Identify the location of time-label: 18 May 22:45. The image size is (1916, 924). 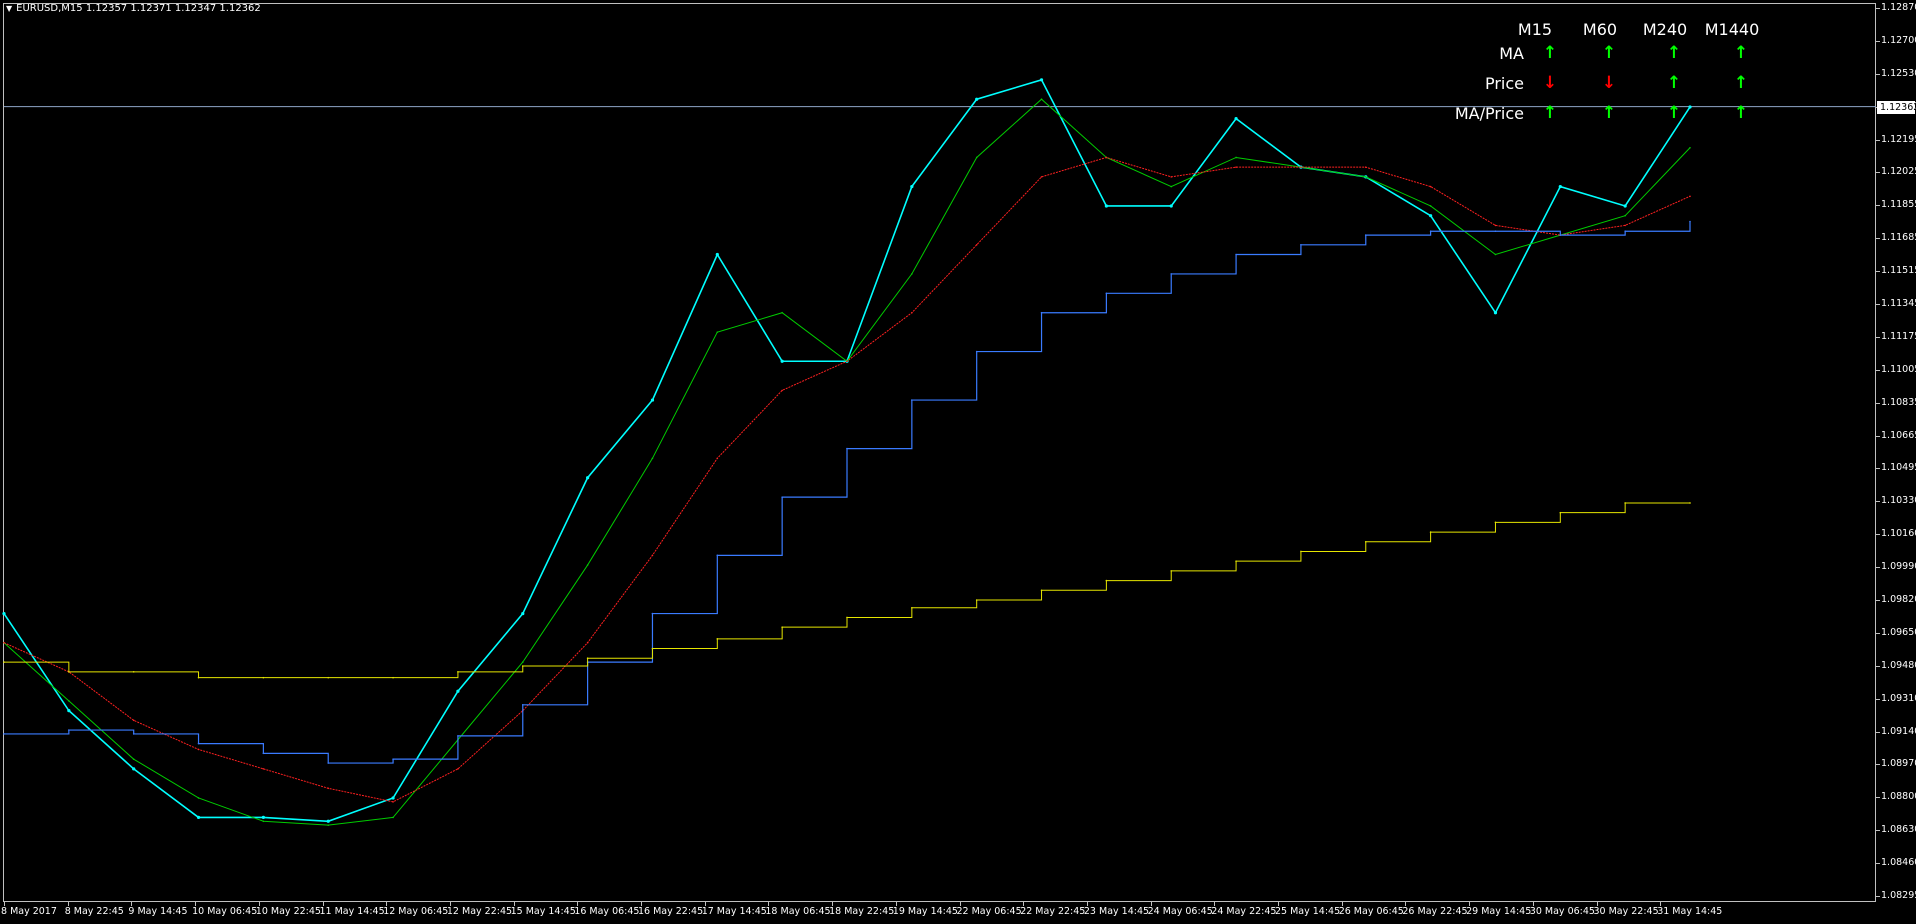
(862, 911).